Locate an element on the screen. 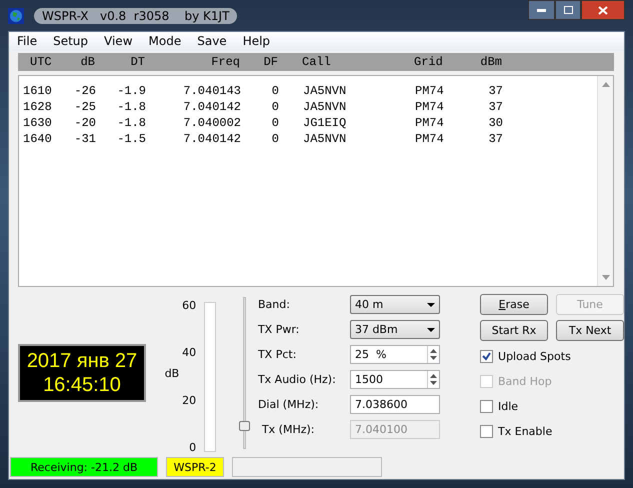 The image size is (633, 488). scrollbar is located at coordinates (605, 181).